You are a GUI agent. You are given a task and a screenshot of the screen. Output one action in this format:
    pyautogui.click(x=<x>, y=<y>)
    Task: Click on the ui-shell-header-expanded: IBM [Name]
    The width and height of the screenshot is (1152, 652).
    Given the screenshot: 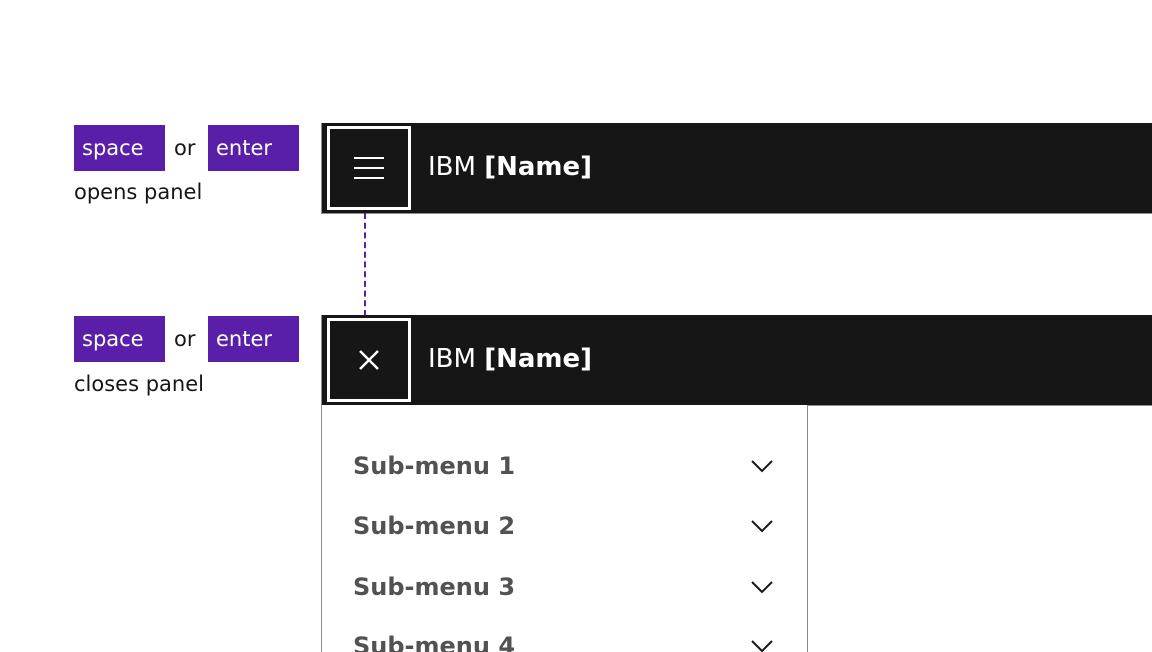 What is the action you would take?
    pyautogui.click(x=736, y=360)
    